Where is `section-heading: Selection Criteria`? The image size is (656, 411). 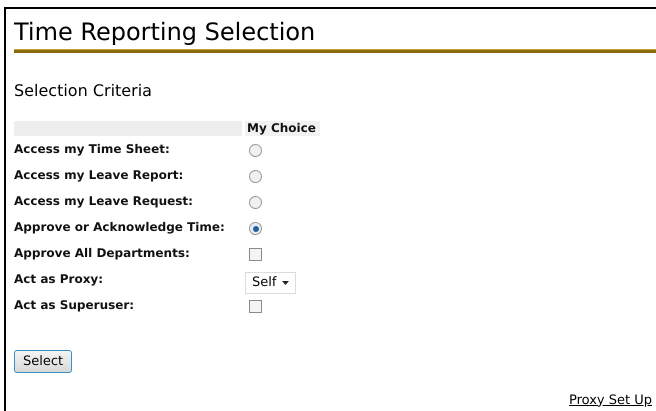 section-heading: Selection Criteria is located at coordinates (83, 91).